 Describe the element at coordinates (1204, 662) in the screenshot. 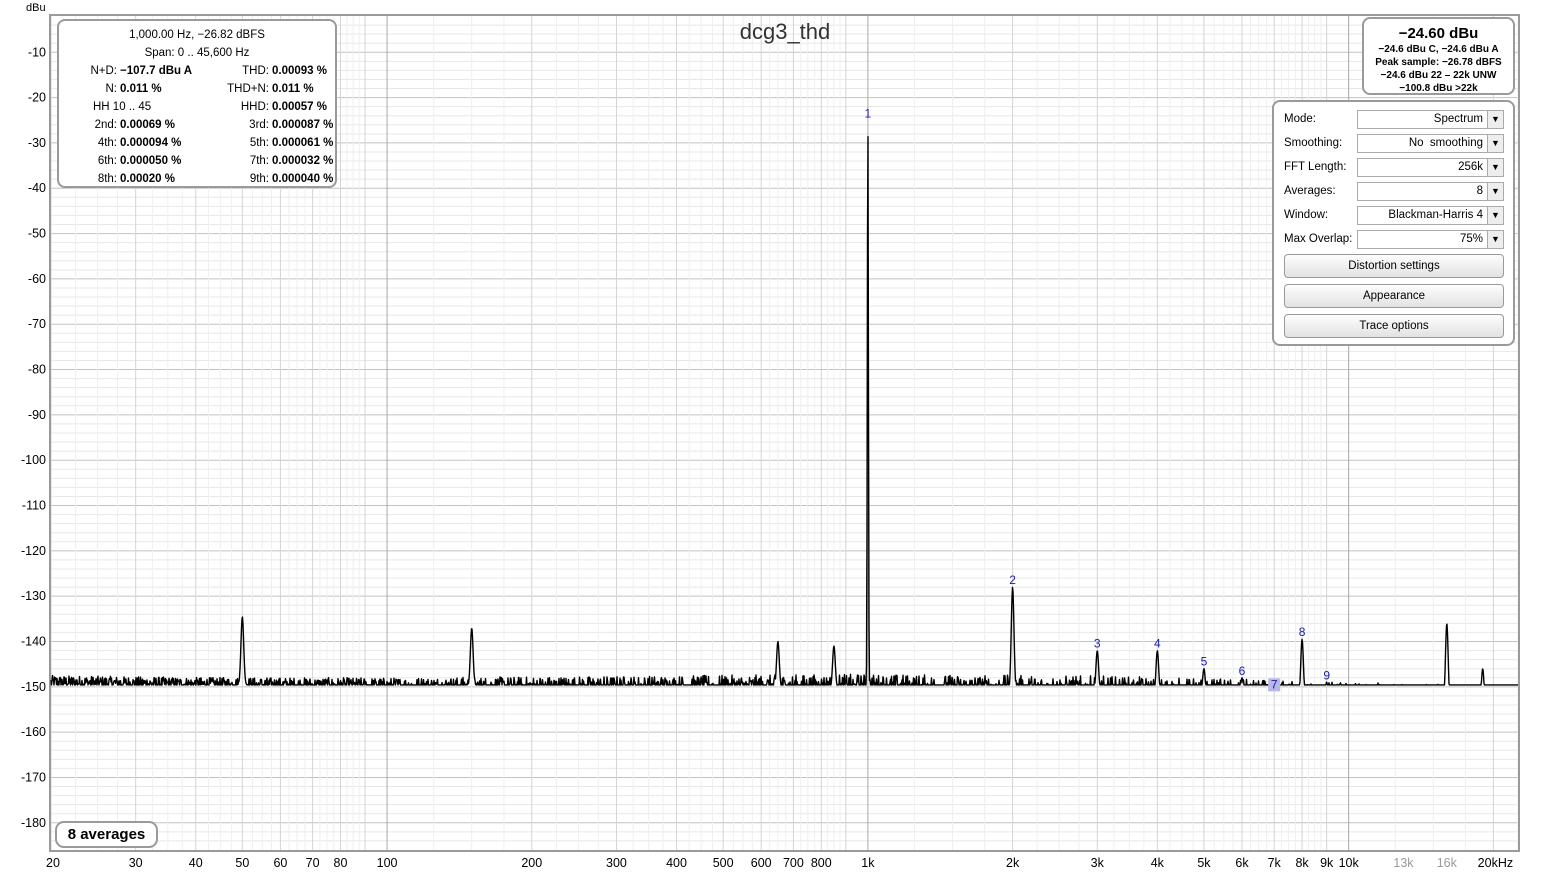

I see `harmonic-marker-label: 5` at that location.